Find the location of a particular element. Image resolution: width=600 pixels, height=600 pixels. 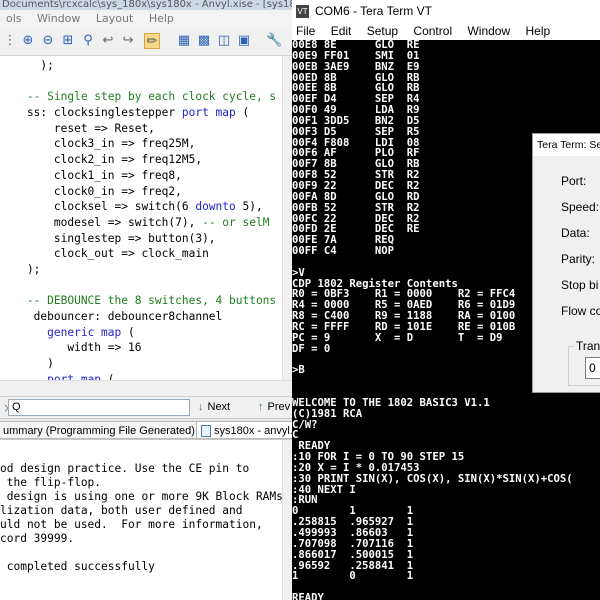

code-line: ss: clocksinglestepper port map ( is located at coordinates (141, 113).